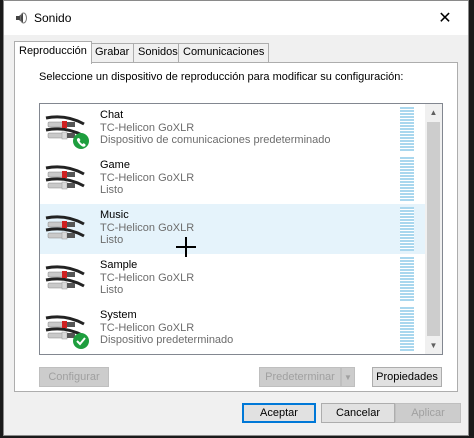  What do you see at coordinates (224, 52) in the screenshot?
I see `tab-communications: Comunicaciones` at bounding box center [224, 52].